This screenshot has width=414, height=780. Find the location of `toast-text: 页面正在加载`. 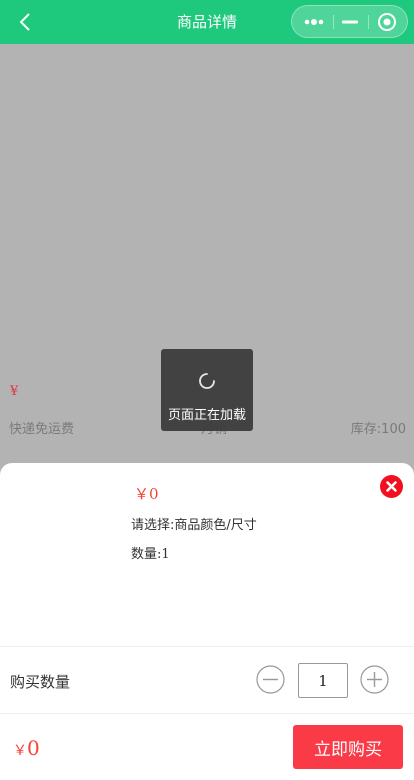

toast-text: 页面正在加载 is located at coordinates (206, 415).